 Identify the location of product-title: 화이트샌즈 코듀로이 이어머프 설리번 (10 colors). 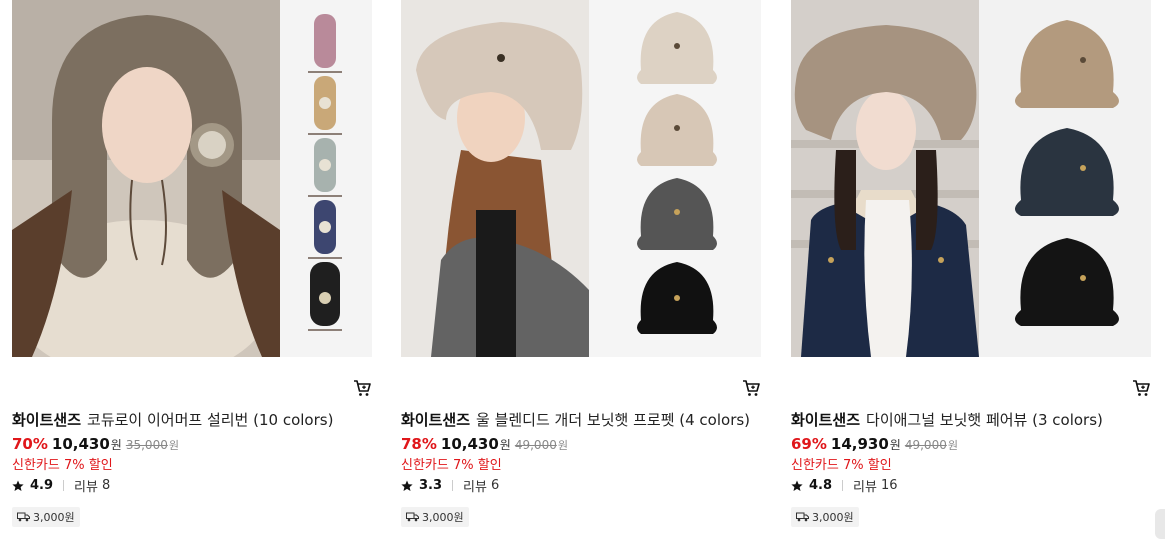
(192, 419).